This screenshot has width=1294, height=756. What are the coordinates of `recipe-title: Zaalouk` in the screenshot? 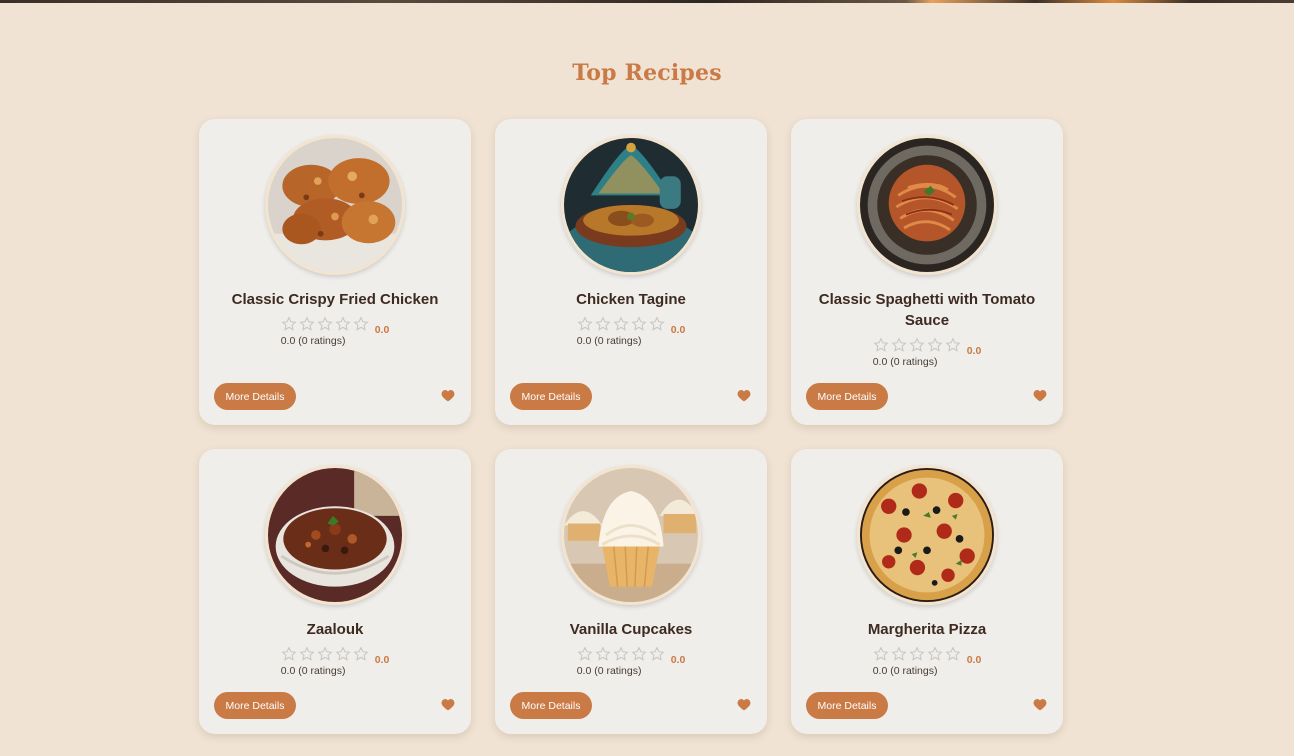 It's located at (335, 629).